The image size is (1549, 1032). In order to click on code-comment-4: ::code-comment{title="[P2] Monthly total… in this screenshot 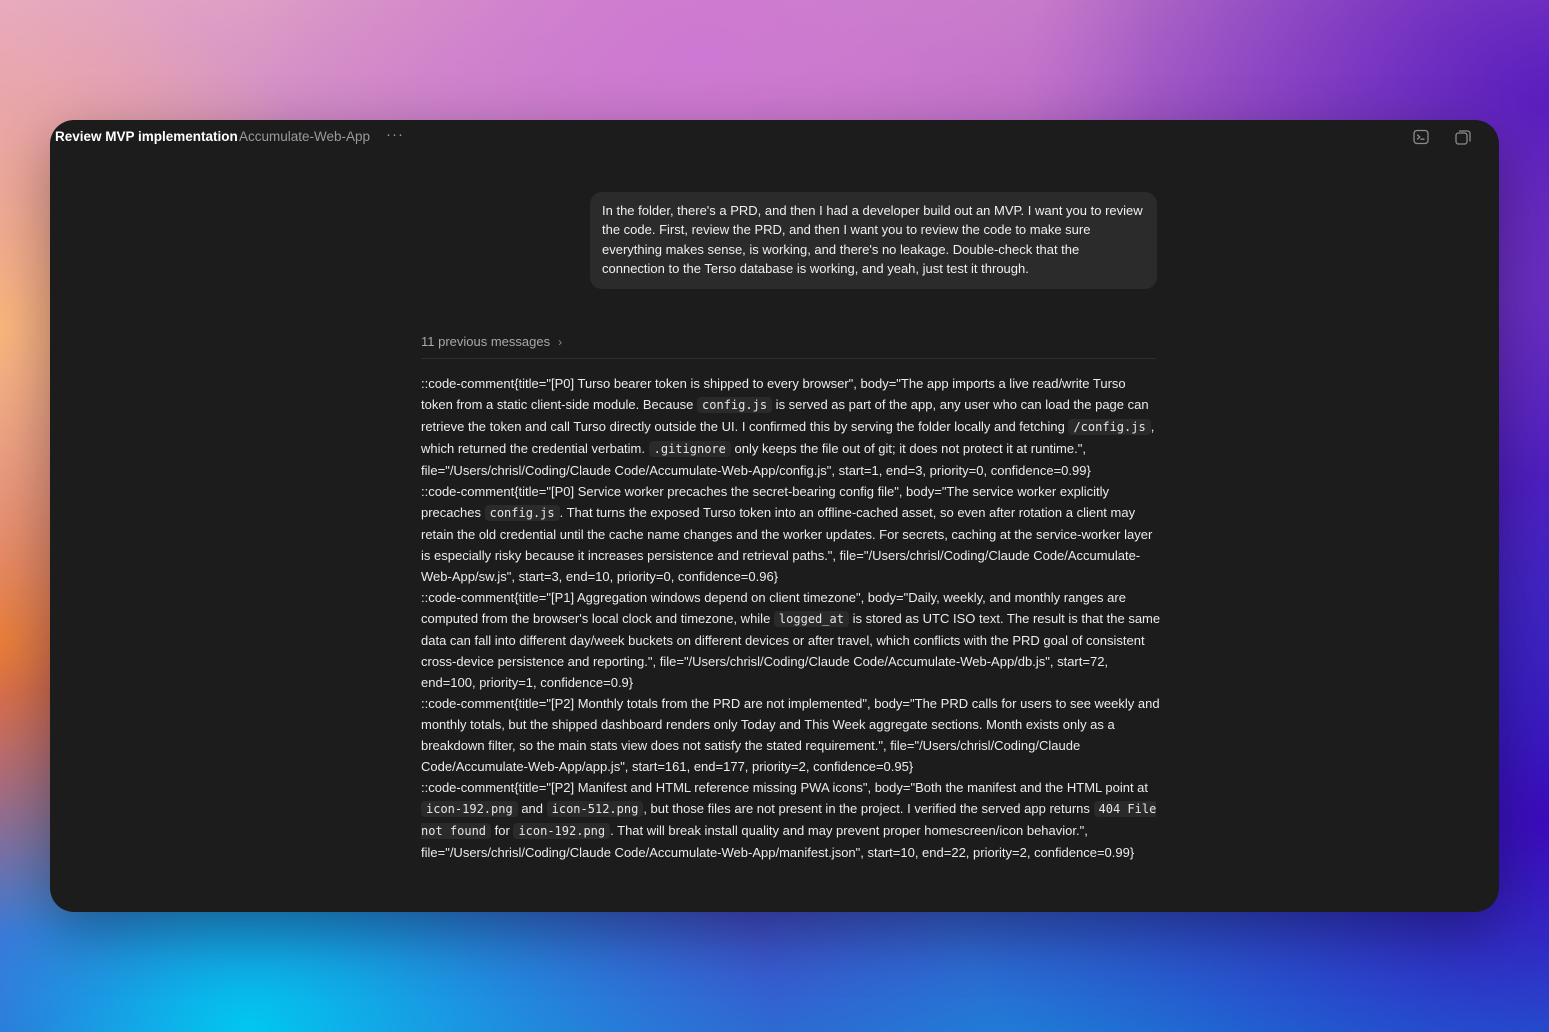, I will do `click(791, 735)`.